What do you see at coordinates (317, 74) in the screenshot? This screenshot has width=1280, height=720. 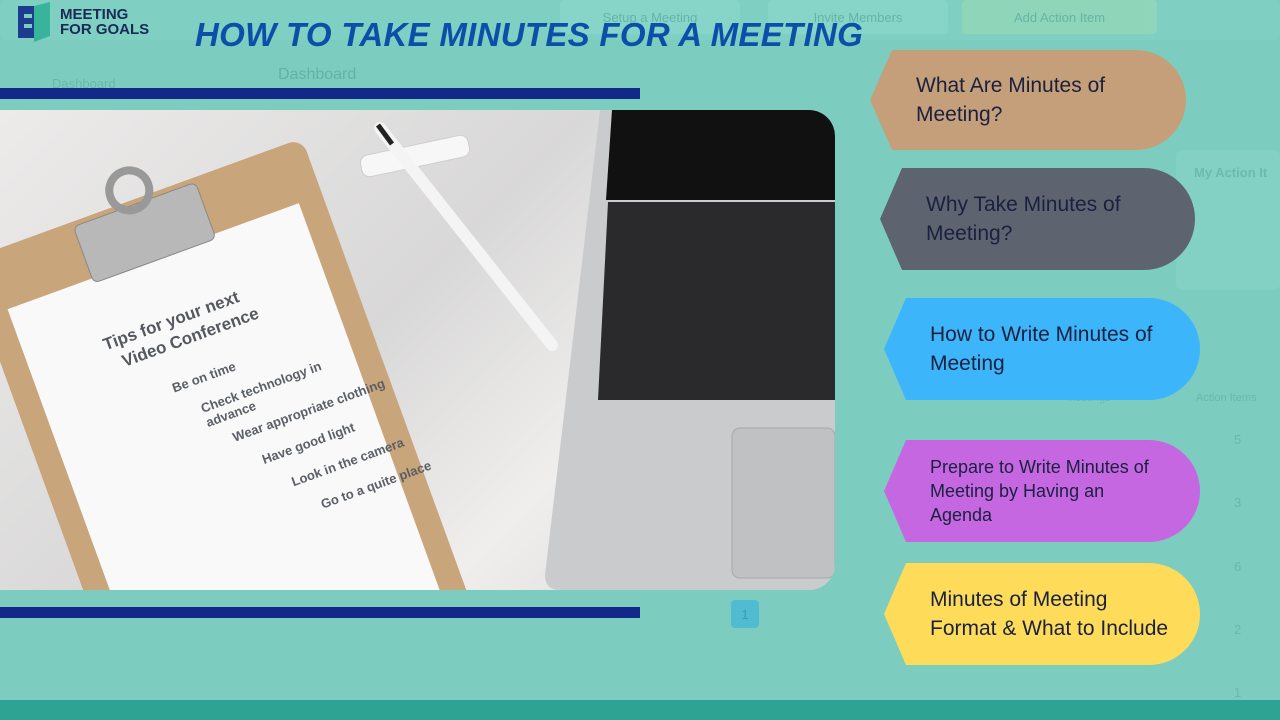 I see `bg-page-heading: Dashboard` at bounding box center [317, 74].